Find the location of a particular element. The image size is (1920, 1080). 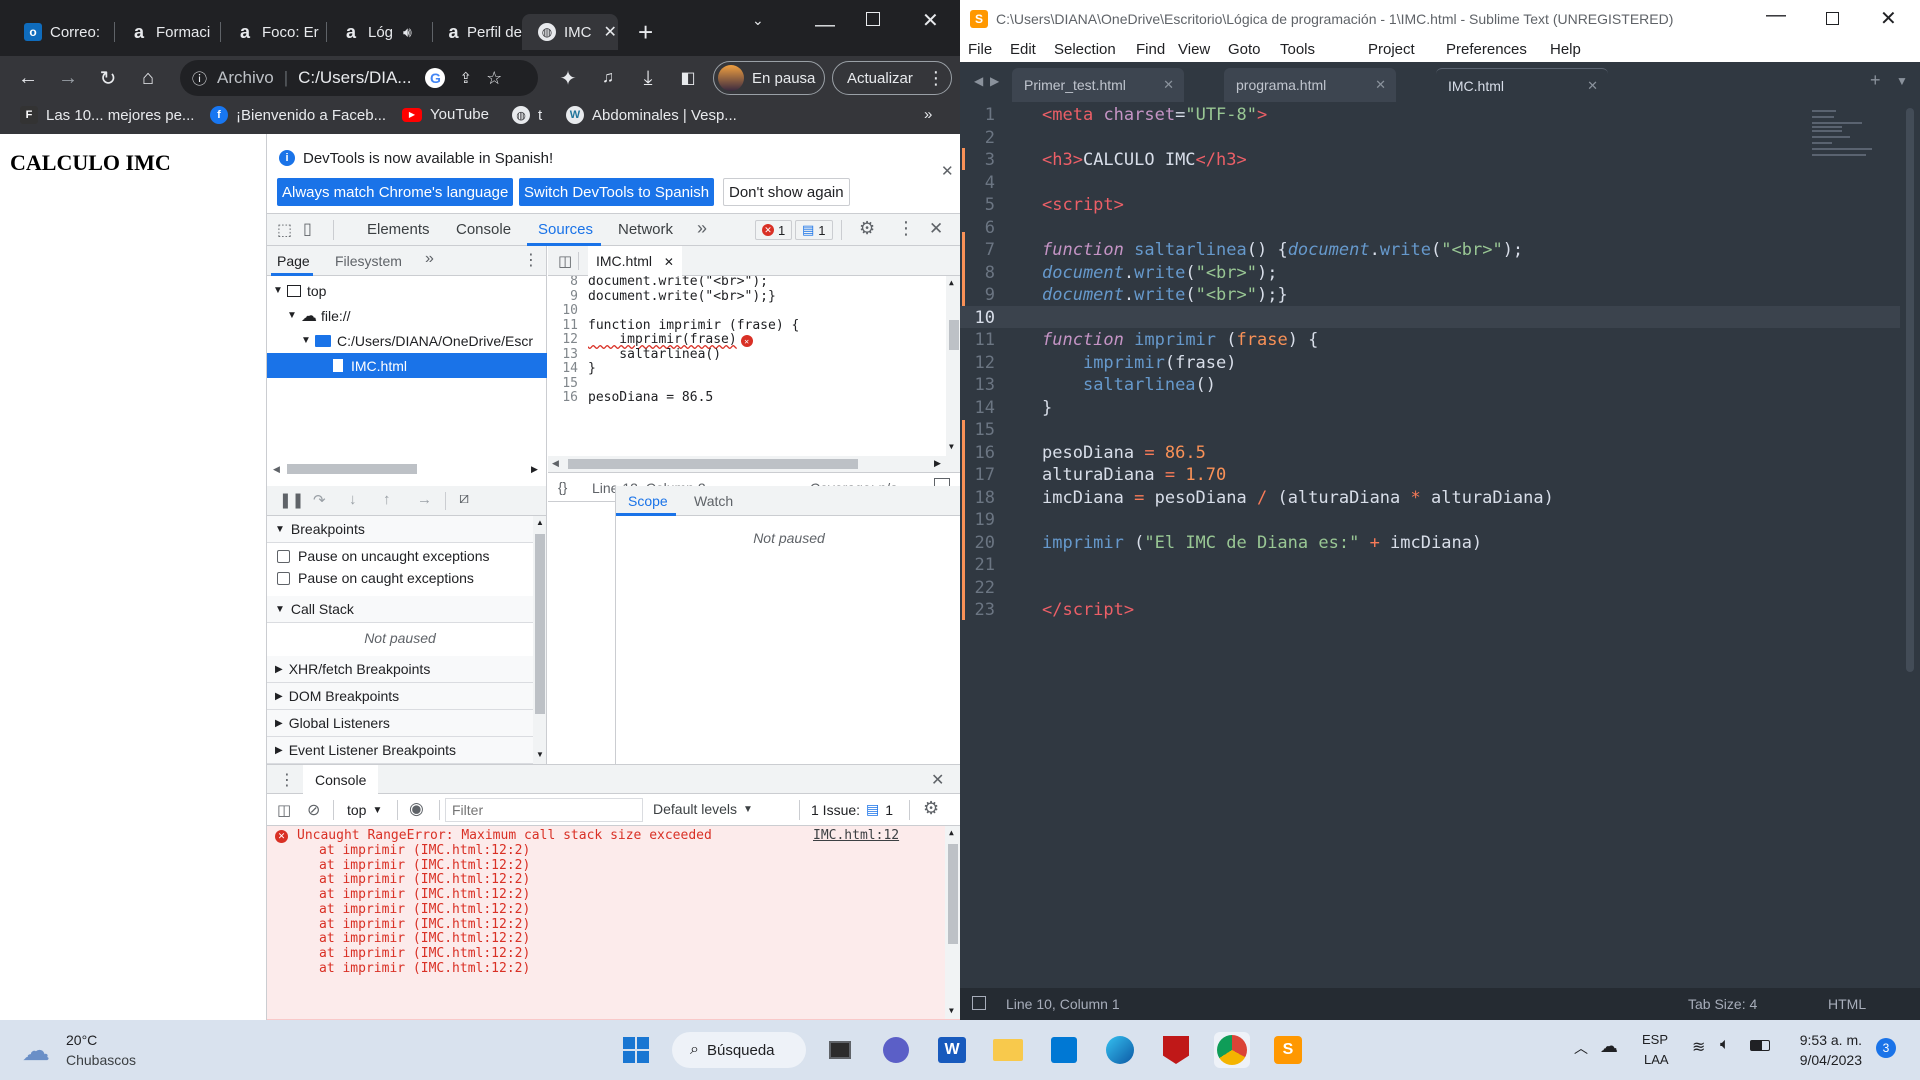

forward-icon: → is located at coordinates (68, 78).